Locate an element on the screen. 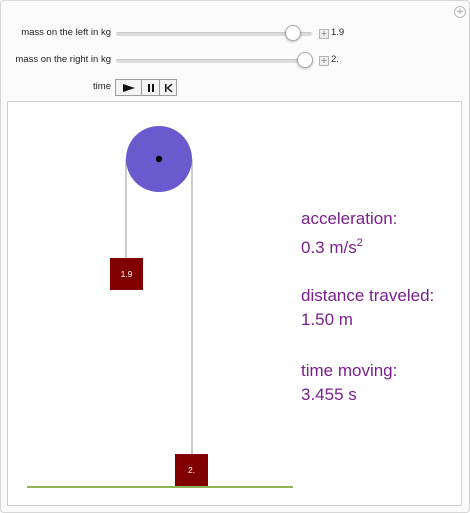  reset-icon is located at coordinates (168, 87).